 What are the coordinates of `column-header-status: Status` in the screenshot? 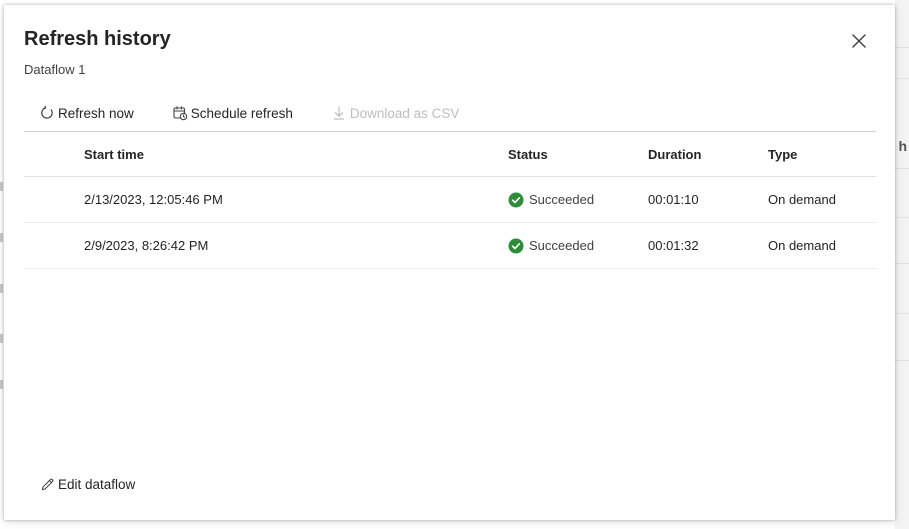 It's located at (528, 154).